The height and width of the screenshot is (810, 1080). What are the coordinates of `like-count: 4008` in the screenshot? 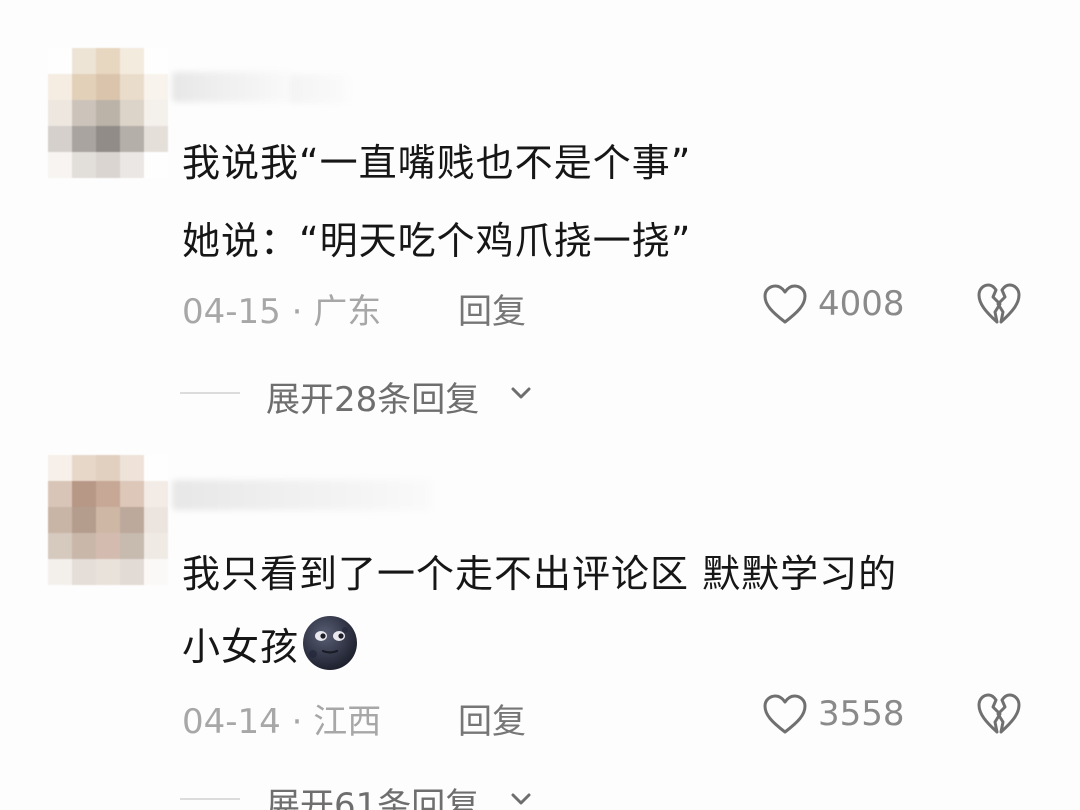 It's located at (861, 304).